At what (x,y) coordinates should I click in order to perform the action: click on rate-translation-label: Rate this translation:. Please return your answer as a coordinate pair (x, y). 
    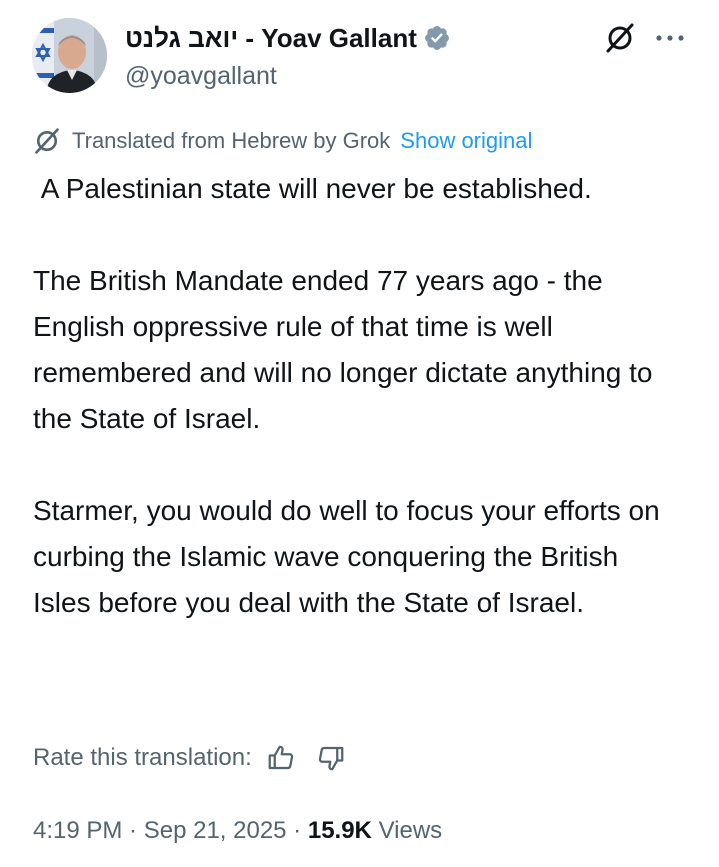
    Looking at the image, I should click on (142, 757).